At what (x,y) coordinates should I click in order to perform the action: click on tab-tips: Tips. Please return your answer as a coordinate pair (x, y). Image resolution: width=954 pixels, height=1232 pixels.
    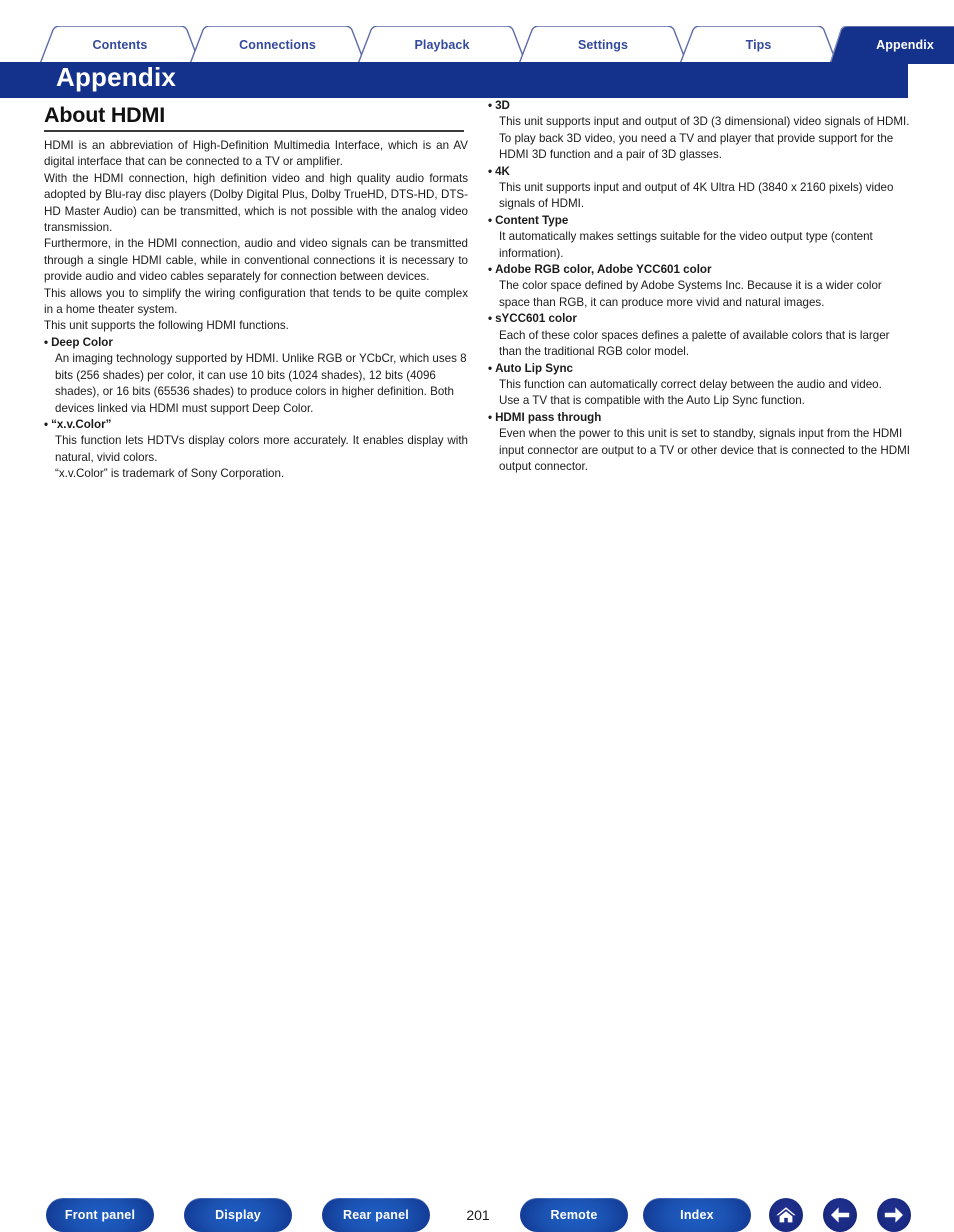
    Looking at the image, I should click on (758, 45).